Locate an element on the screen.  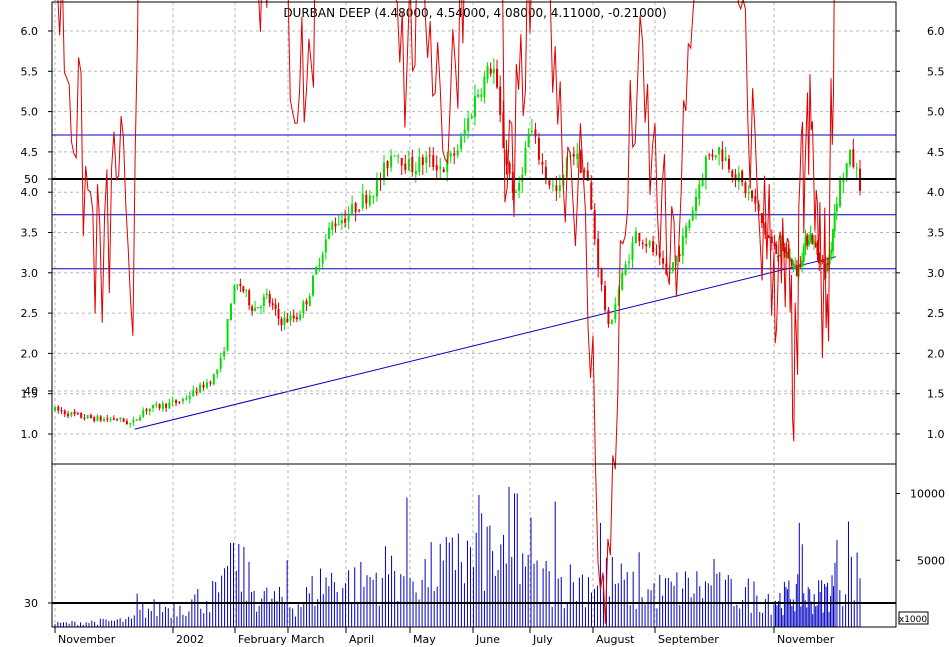
x-tick-label-3: March is located at coordinates (308, 639).